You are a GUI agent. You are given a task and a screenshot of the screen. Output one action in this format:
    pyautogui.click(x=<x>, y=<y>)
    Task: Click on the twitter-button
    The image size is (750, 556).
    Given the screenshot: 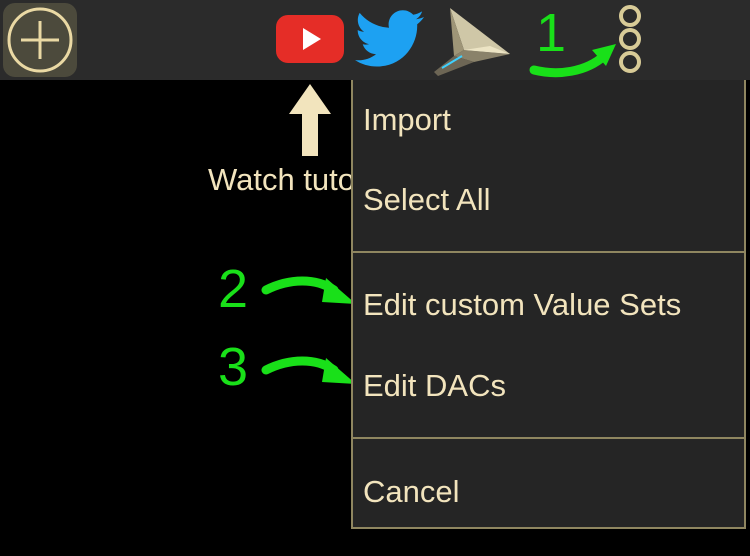 What is the action you would take?
    pyautogui.click(x=390, y=40)
    